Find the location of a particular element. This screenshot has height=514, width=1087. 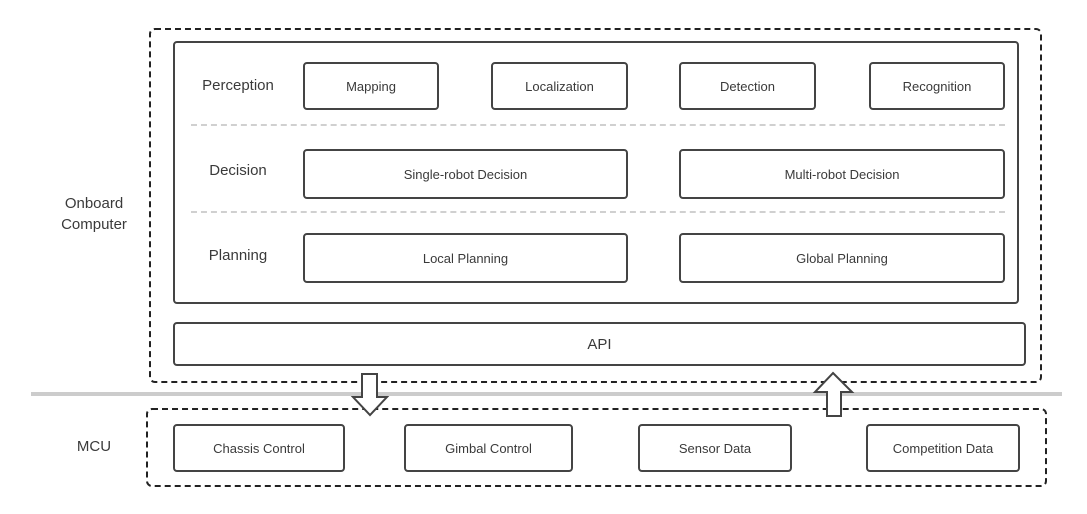

module-detection: Detection is located at coordinates (747, 86).